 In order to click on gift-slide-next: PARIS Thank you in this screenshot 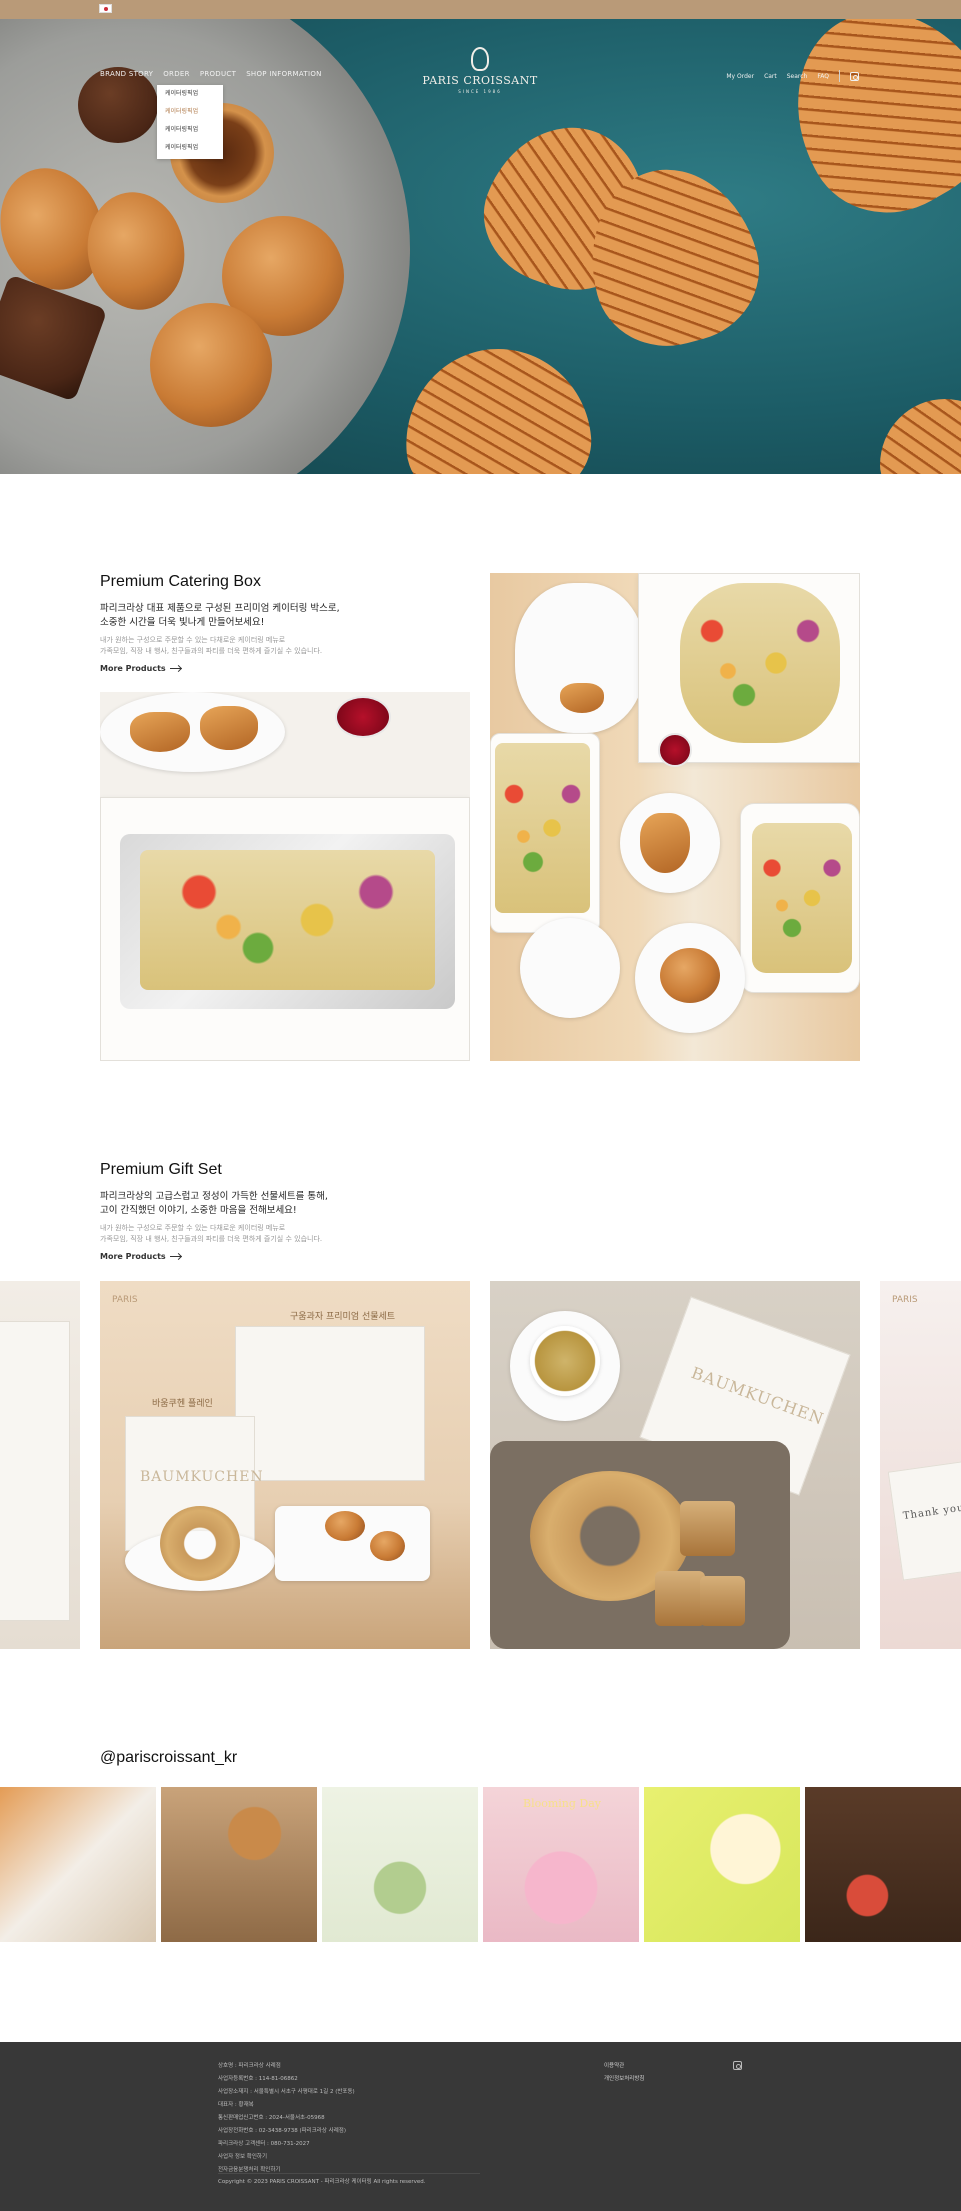, I will do `click(920, 1465)`.